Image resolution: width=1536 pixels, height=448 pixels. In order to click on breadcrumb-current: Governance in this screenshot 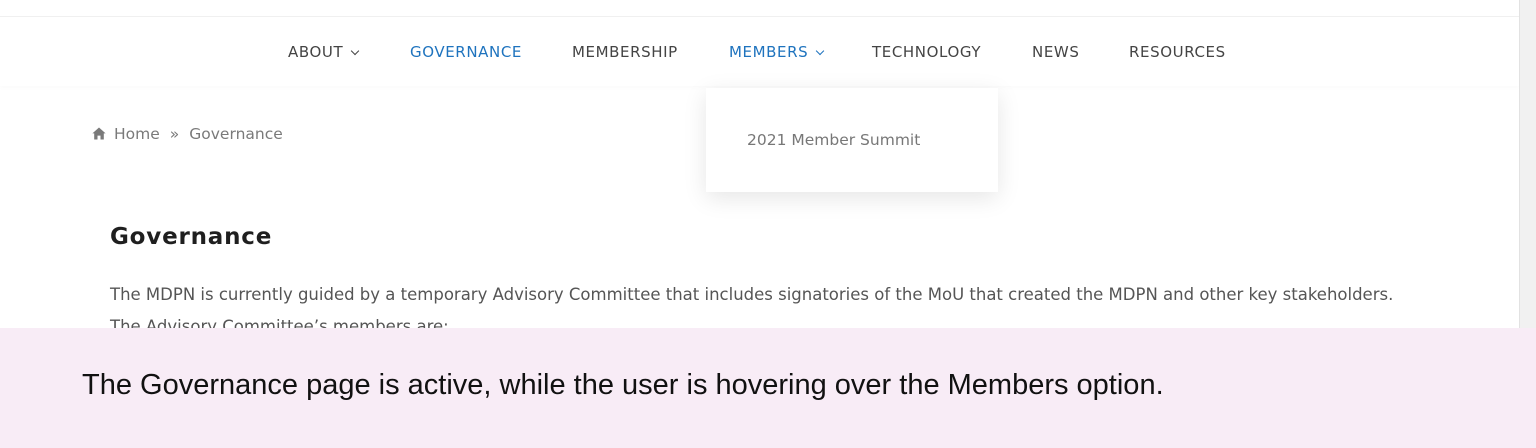, I will do `click(236, 134)`.